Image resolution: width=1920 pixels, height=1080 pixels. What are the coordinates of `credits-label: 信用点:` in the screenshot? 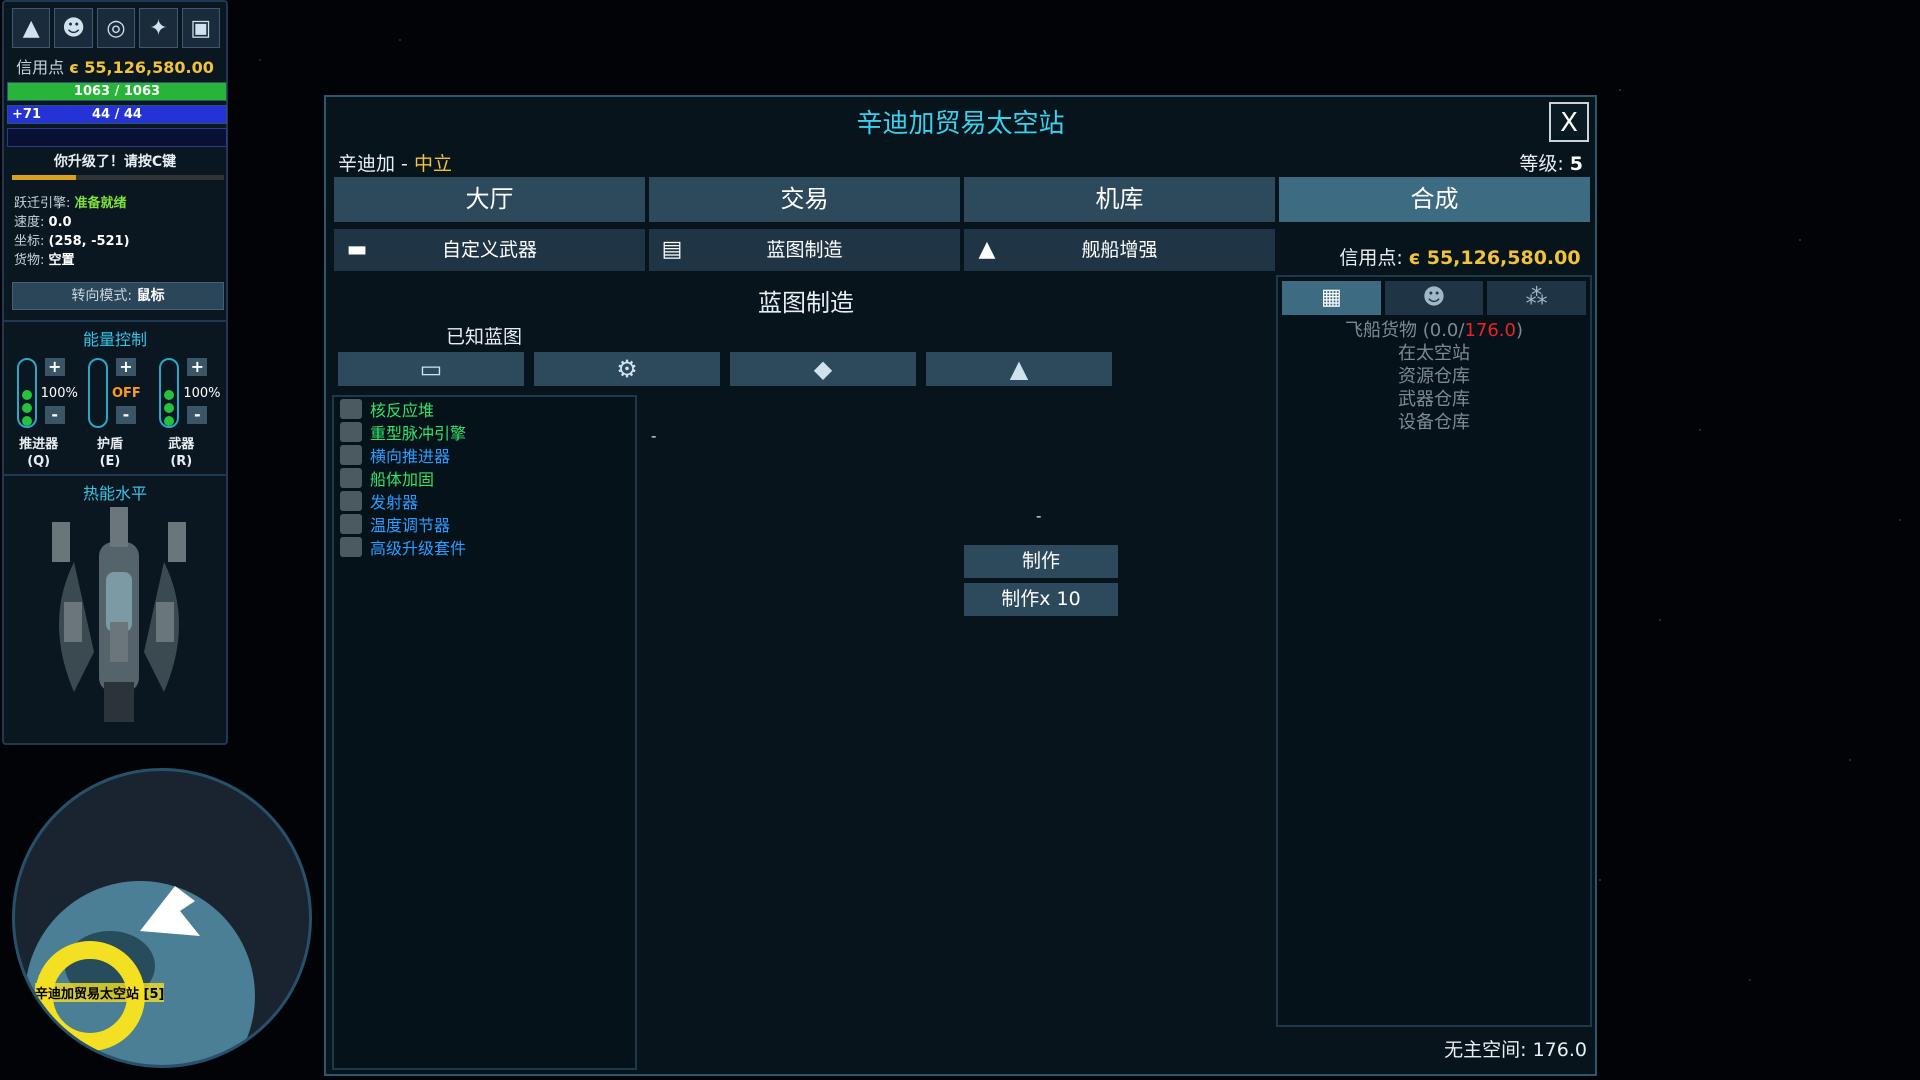 It's located at (1371, 258).